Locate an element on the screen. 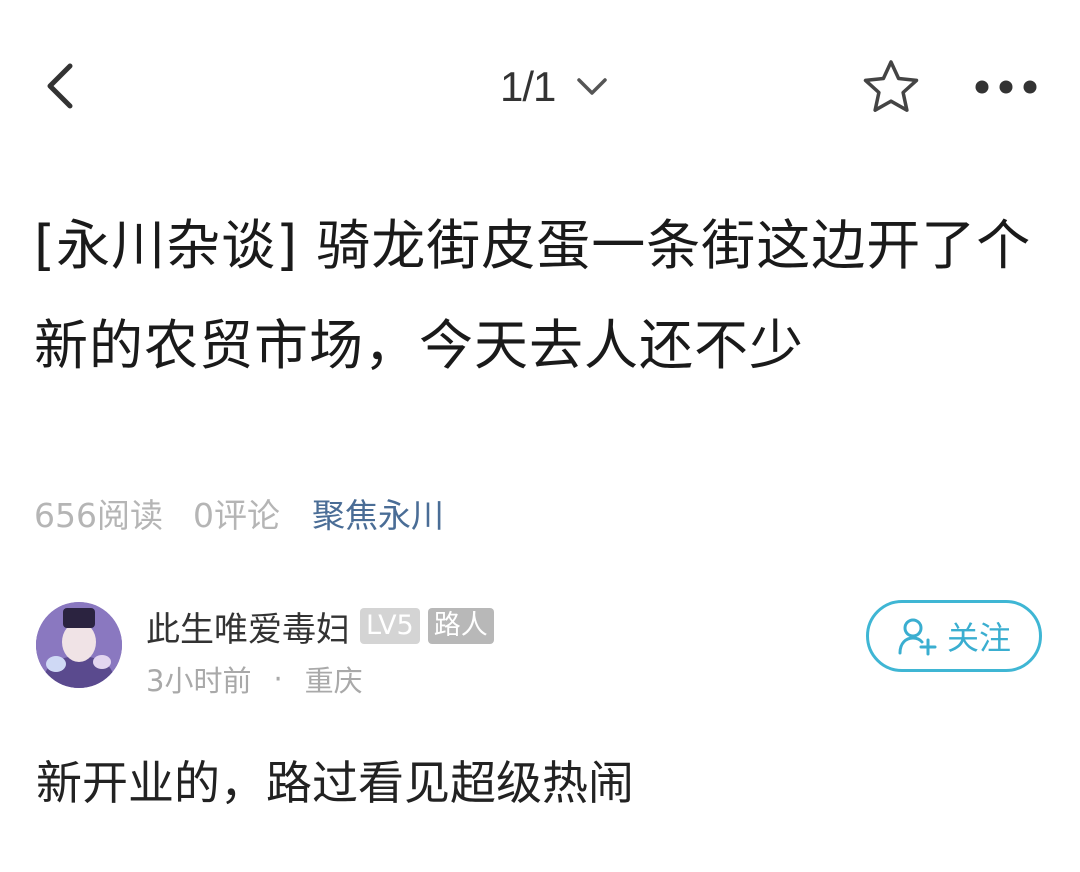 This screenshot has height=872, width=1080. chevron-left-icon is located at coordinates (60, 86).